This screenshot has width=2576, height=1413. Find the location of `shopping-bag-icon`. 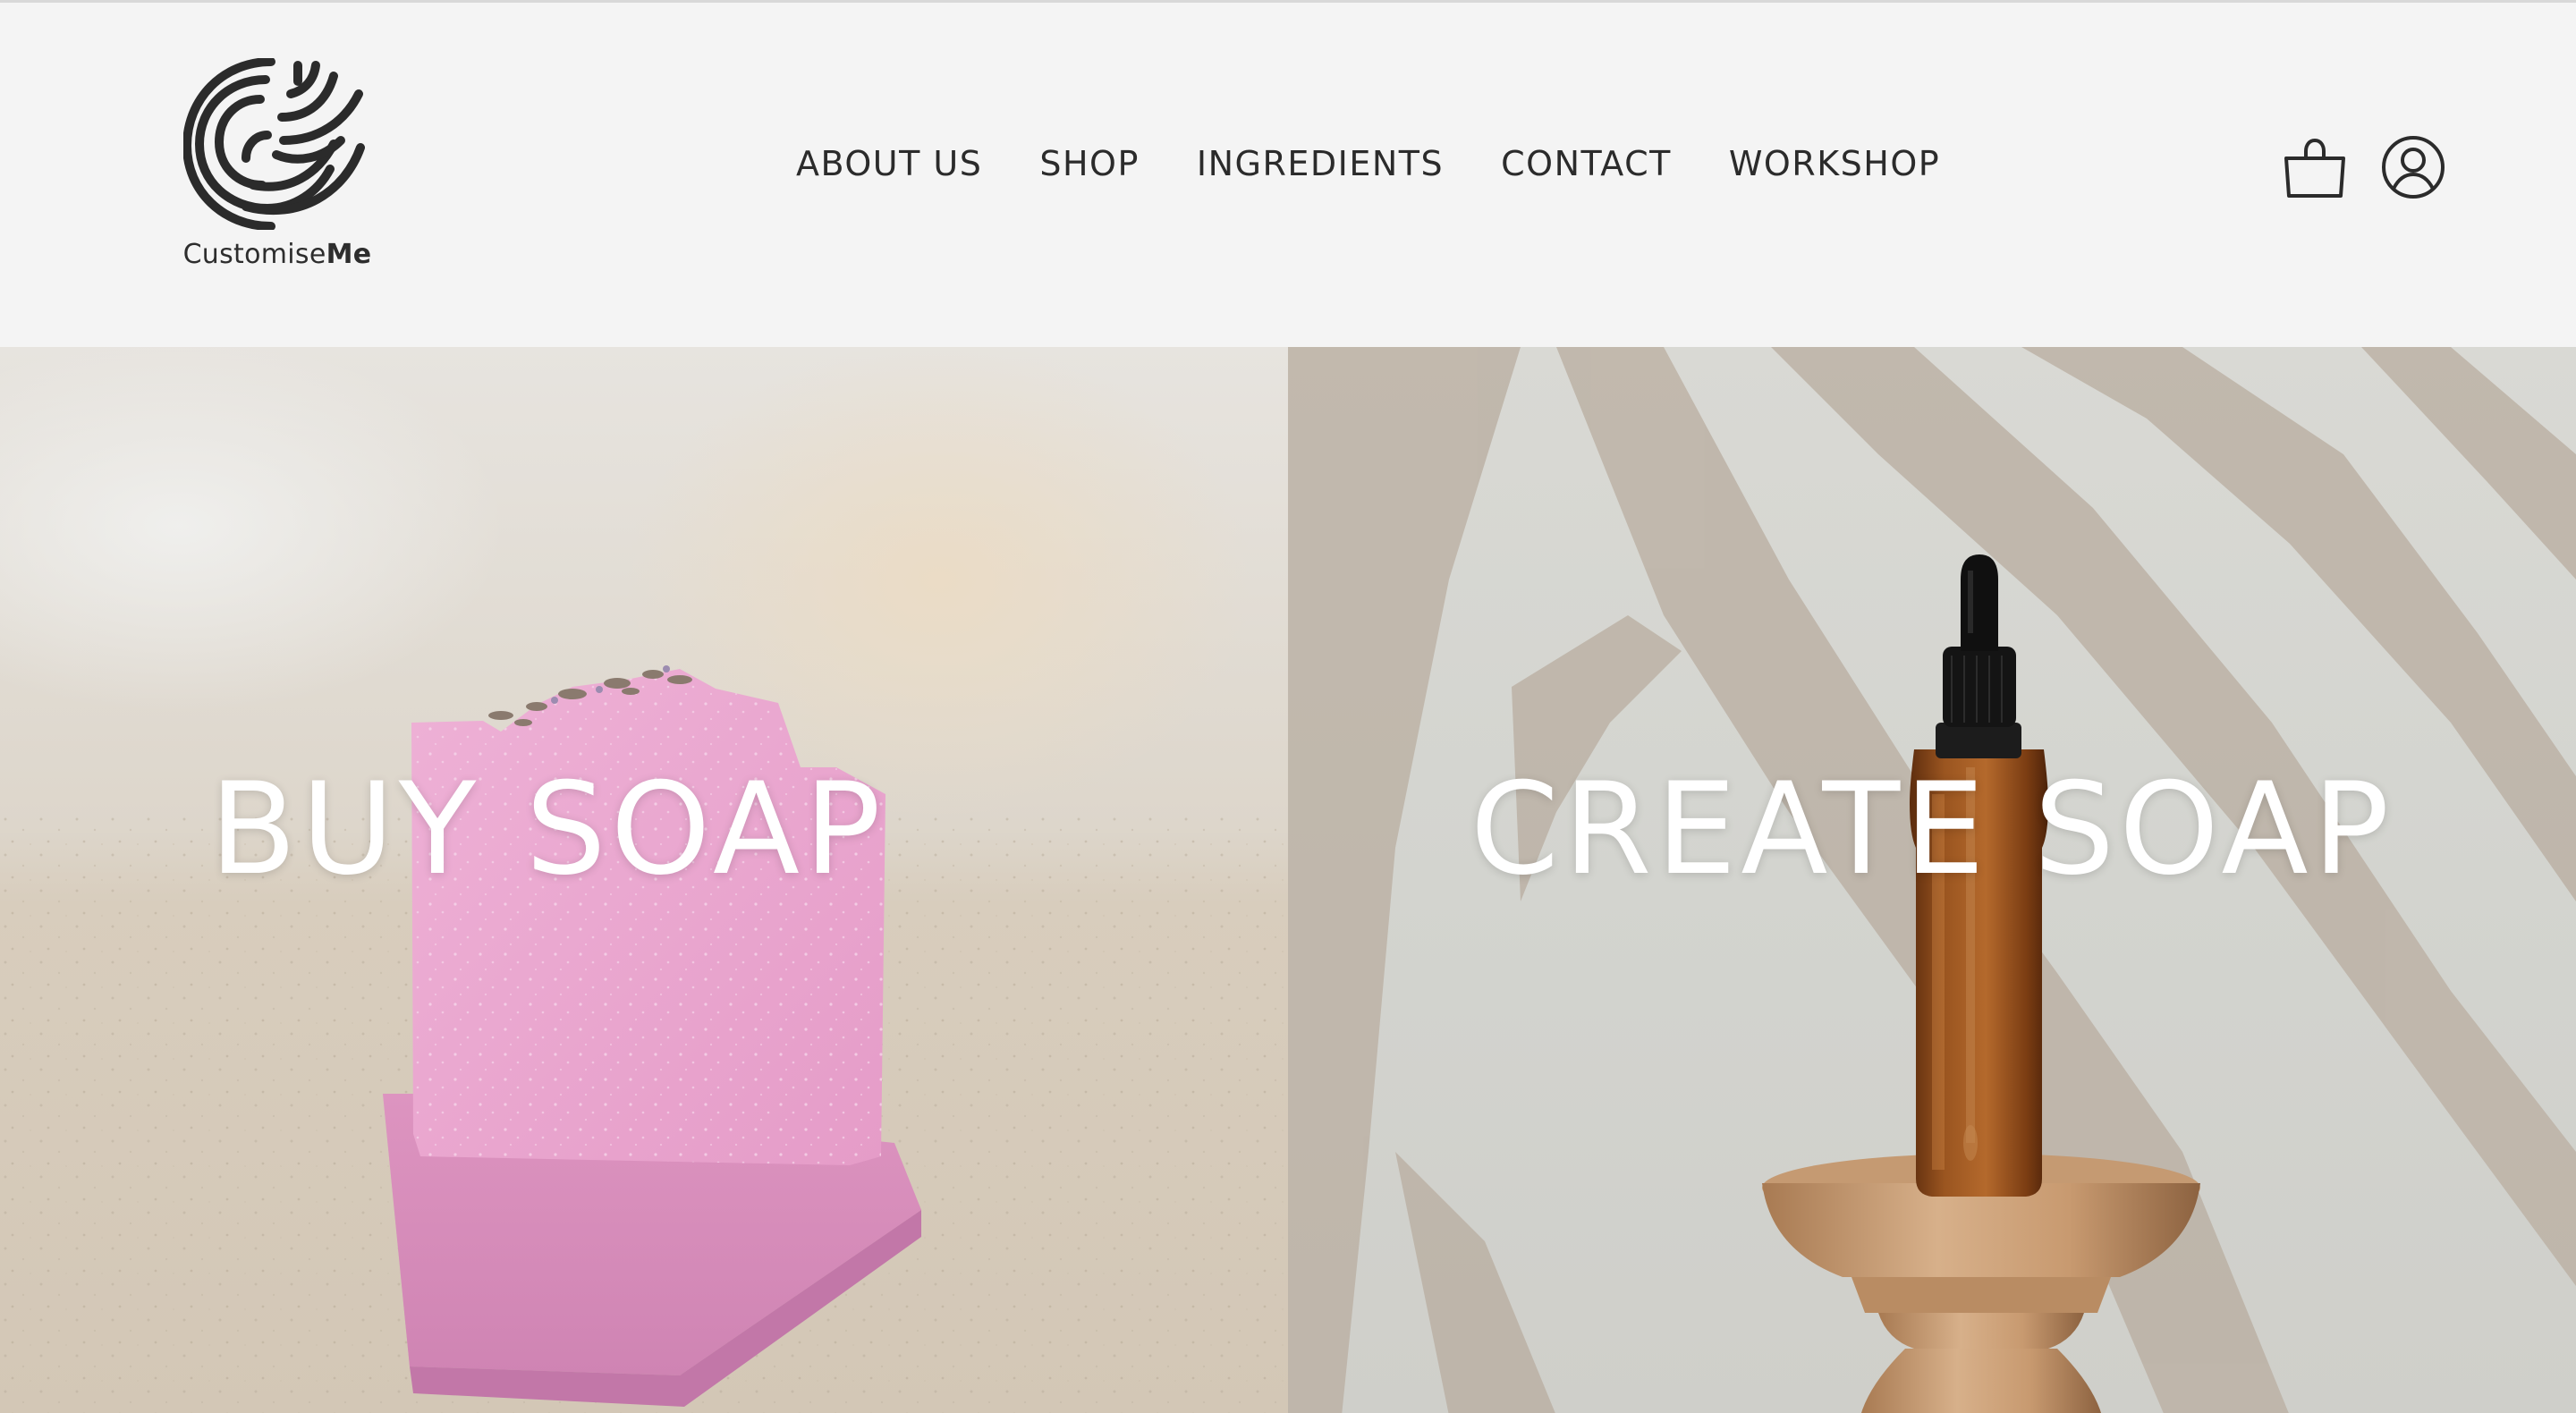

shopping-bag-icon is located at coordinates (2314, 168).